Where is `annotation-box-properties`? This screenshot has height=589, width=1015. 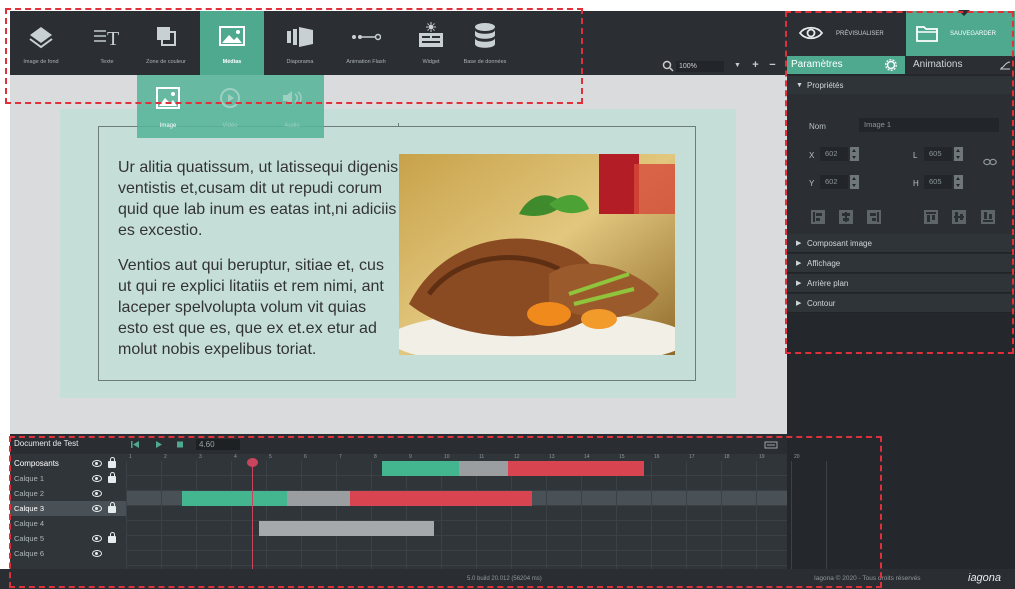 annotation-box-properties is located at coordinates (899, 182).